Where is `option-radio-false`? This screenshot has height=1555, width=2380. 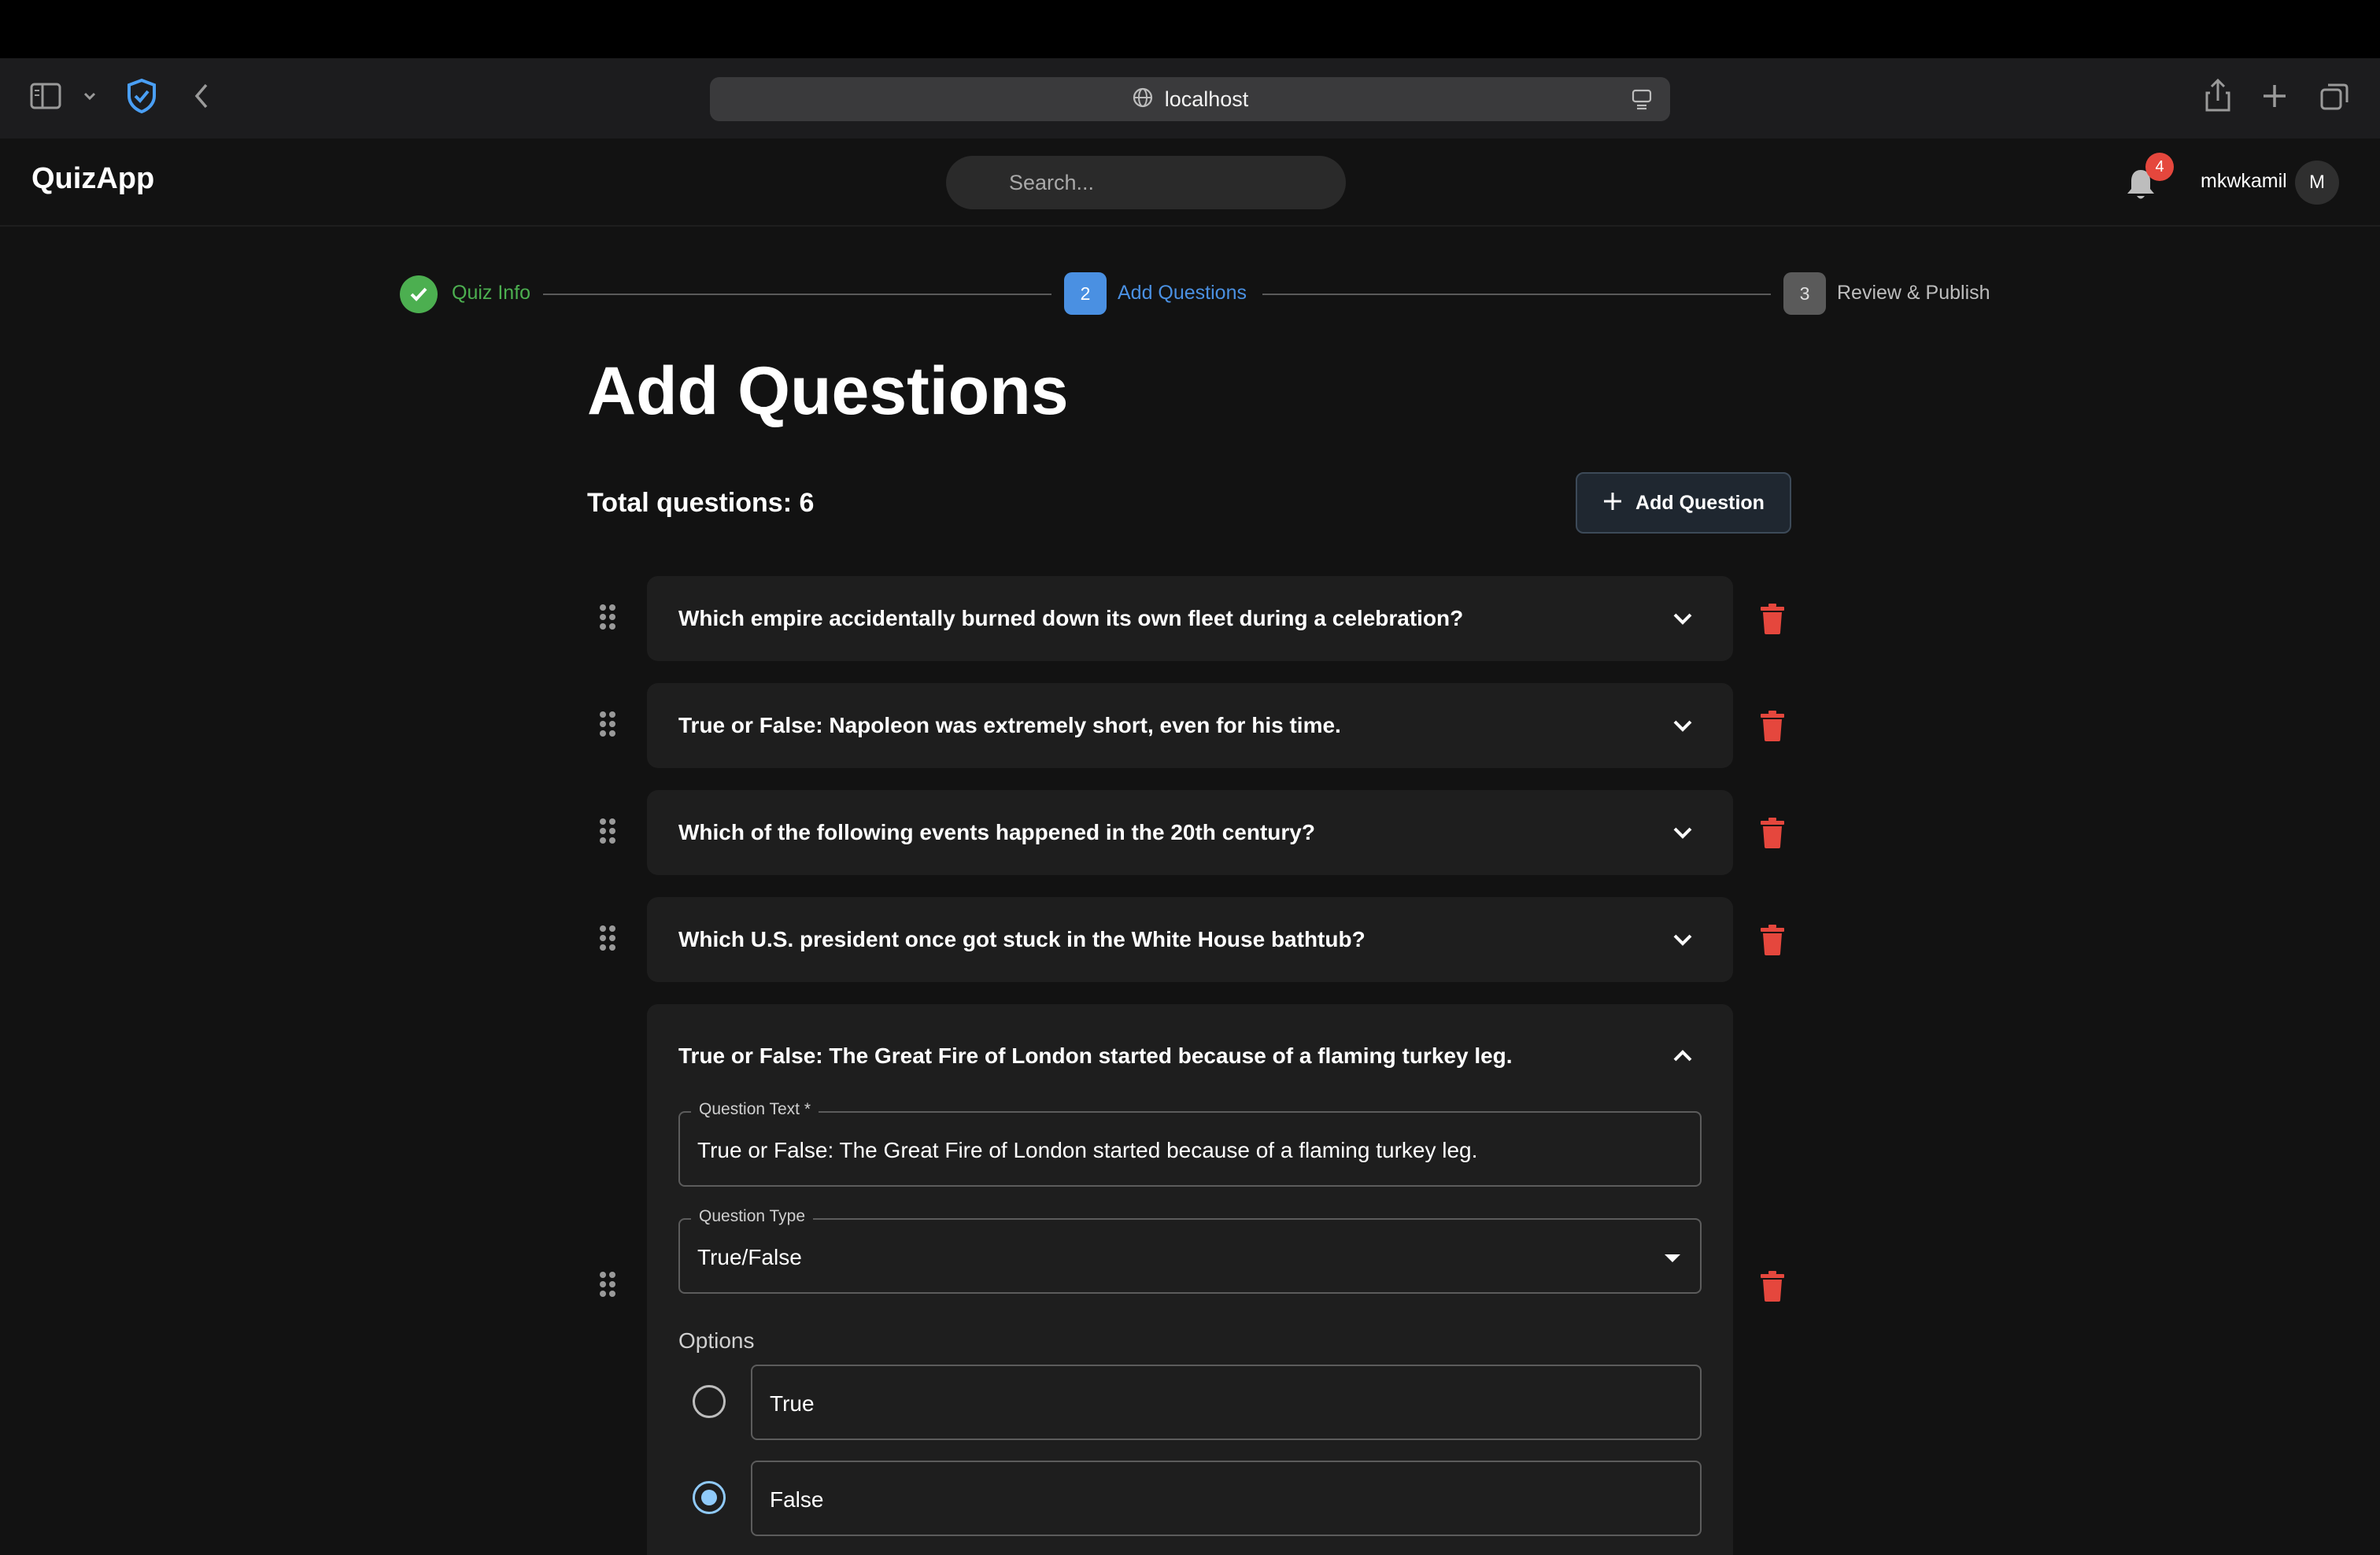
option-radio-false is located at coordinates (709, 1497).